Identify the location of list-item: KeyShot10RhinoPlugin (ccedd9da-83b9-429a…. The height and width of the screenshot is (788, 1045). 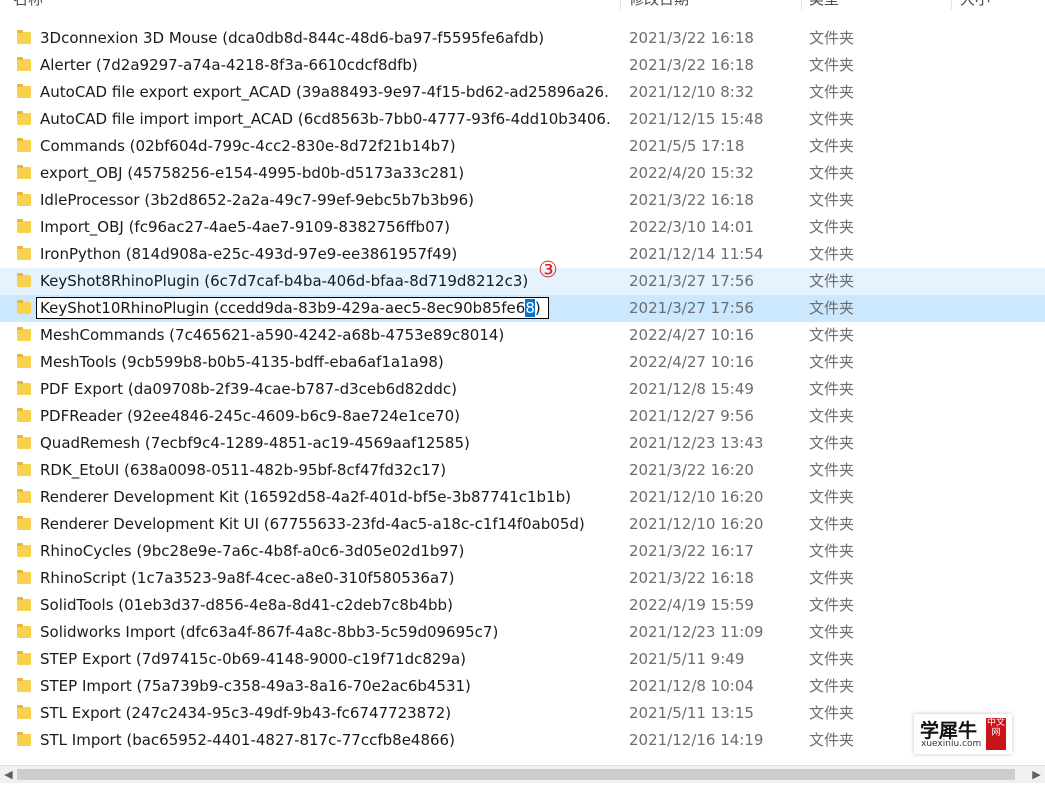
(522, 308).